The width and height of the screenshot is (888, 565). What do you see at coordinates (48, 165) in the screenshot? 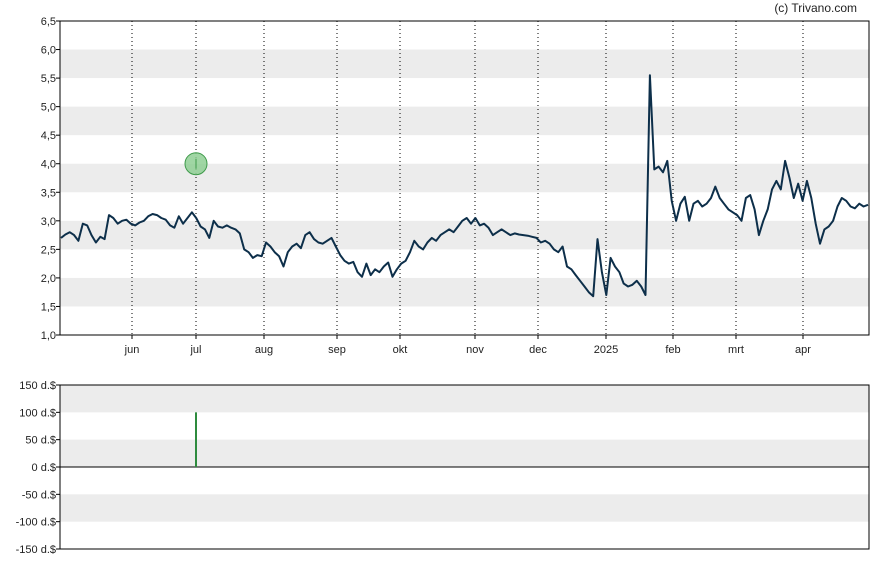
I see `y-tick-label: 4,0` at bounding box center [48, 165].